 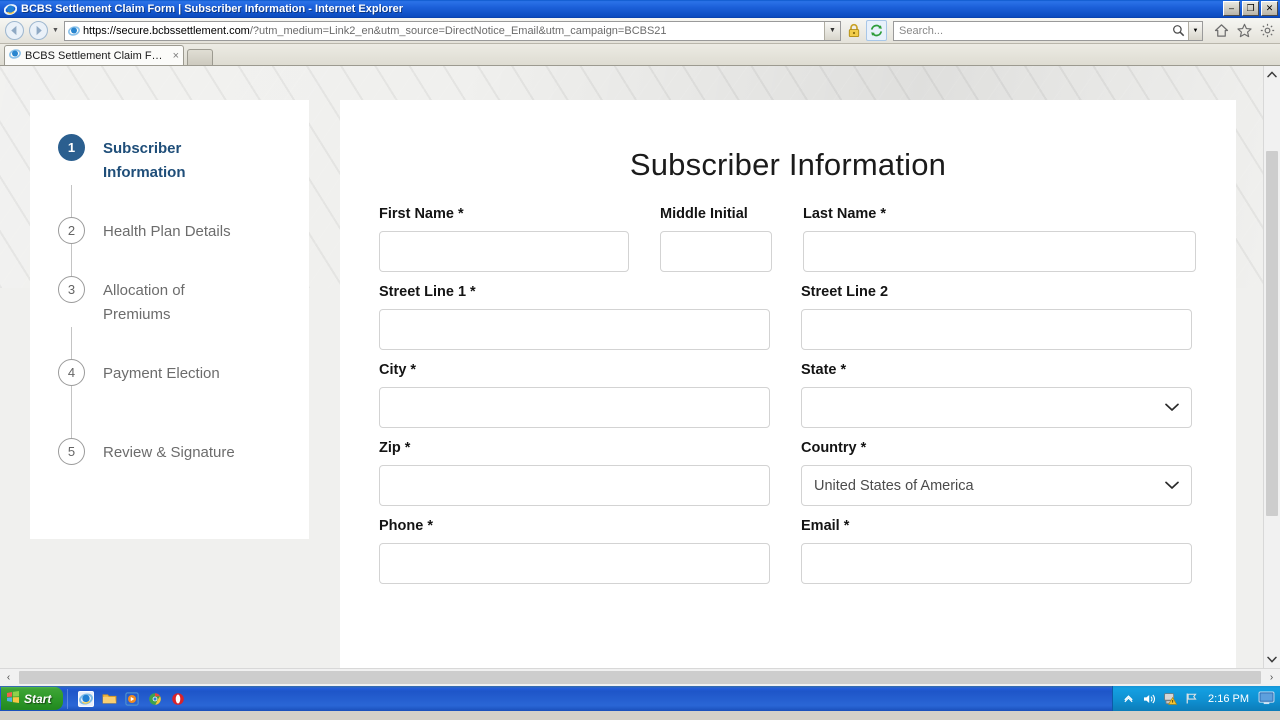 What do you see at coordinates (996, 563) in the screenshot?
I see `email-input` at bounding box center [996, 563].